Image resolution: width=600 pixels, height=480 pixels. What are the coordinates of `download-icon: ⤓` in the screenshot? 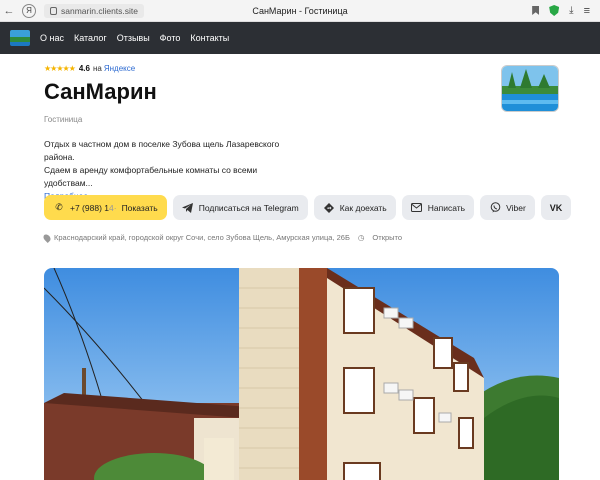 It's located at (571, 10).